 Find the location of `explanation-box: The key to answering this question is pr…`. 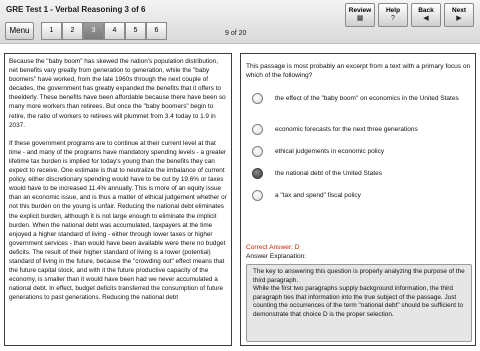

explanation-box: The key to answering this question is pr… is located at coordinates (359, 303).